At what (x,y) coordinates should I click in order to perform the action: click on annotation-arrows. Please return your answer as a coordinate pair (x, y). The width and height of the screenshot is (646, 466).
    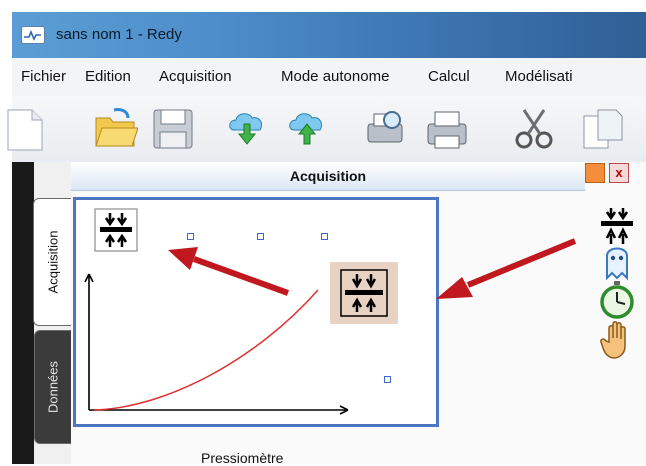
    Looking at the image, I should click on (372, 268).